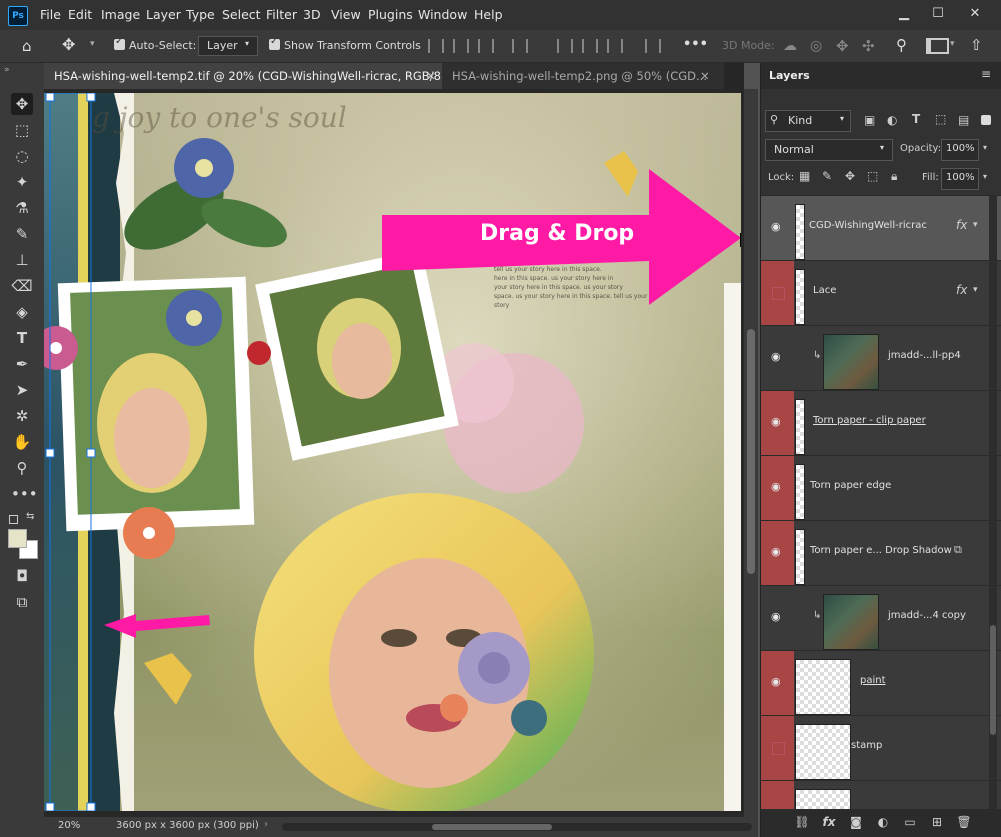 This screenshot has width=1001, height=837. I want to click on layer-row: ◉ Torn paper e... Drop Shadow ⧉, so click(881, 552).